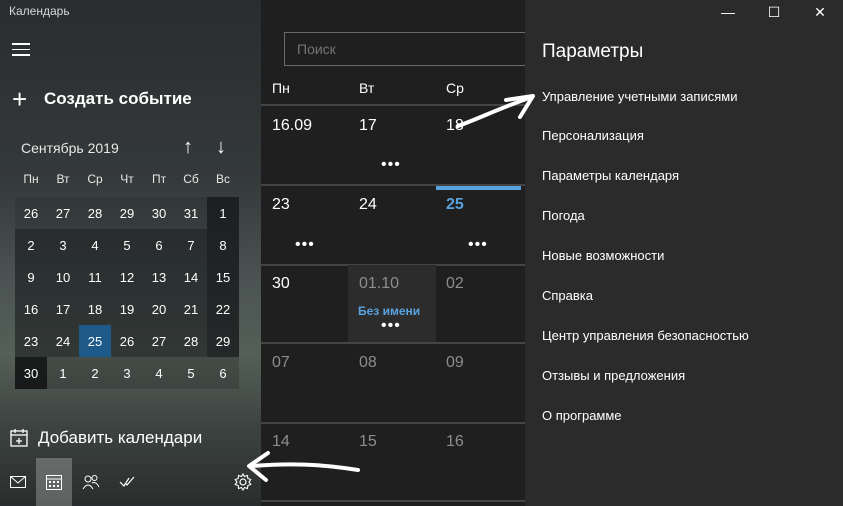  Describe the element at coordinates (120, 437) in the screenshot. I see `add-calendars-label: Добавить календари` at that location.